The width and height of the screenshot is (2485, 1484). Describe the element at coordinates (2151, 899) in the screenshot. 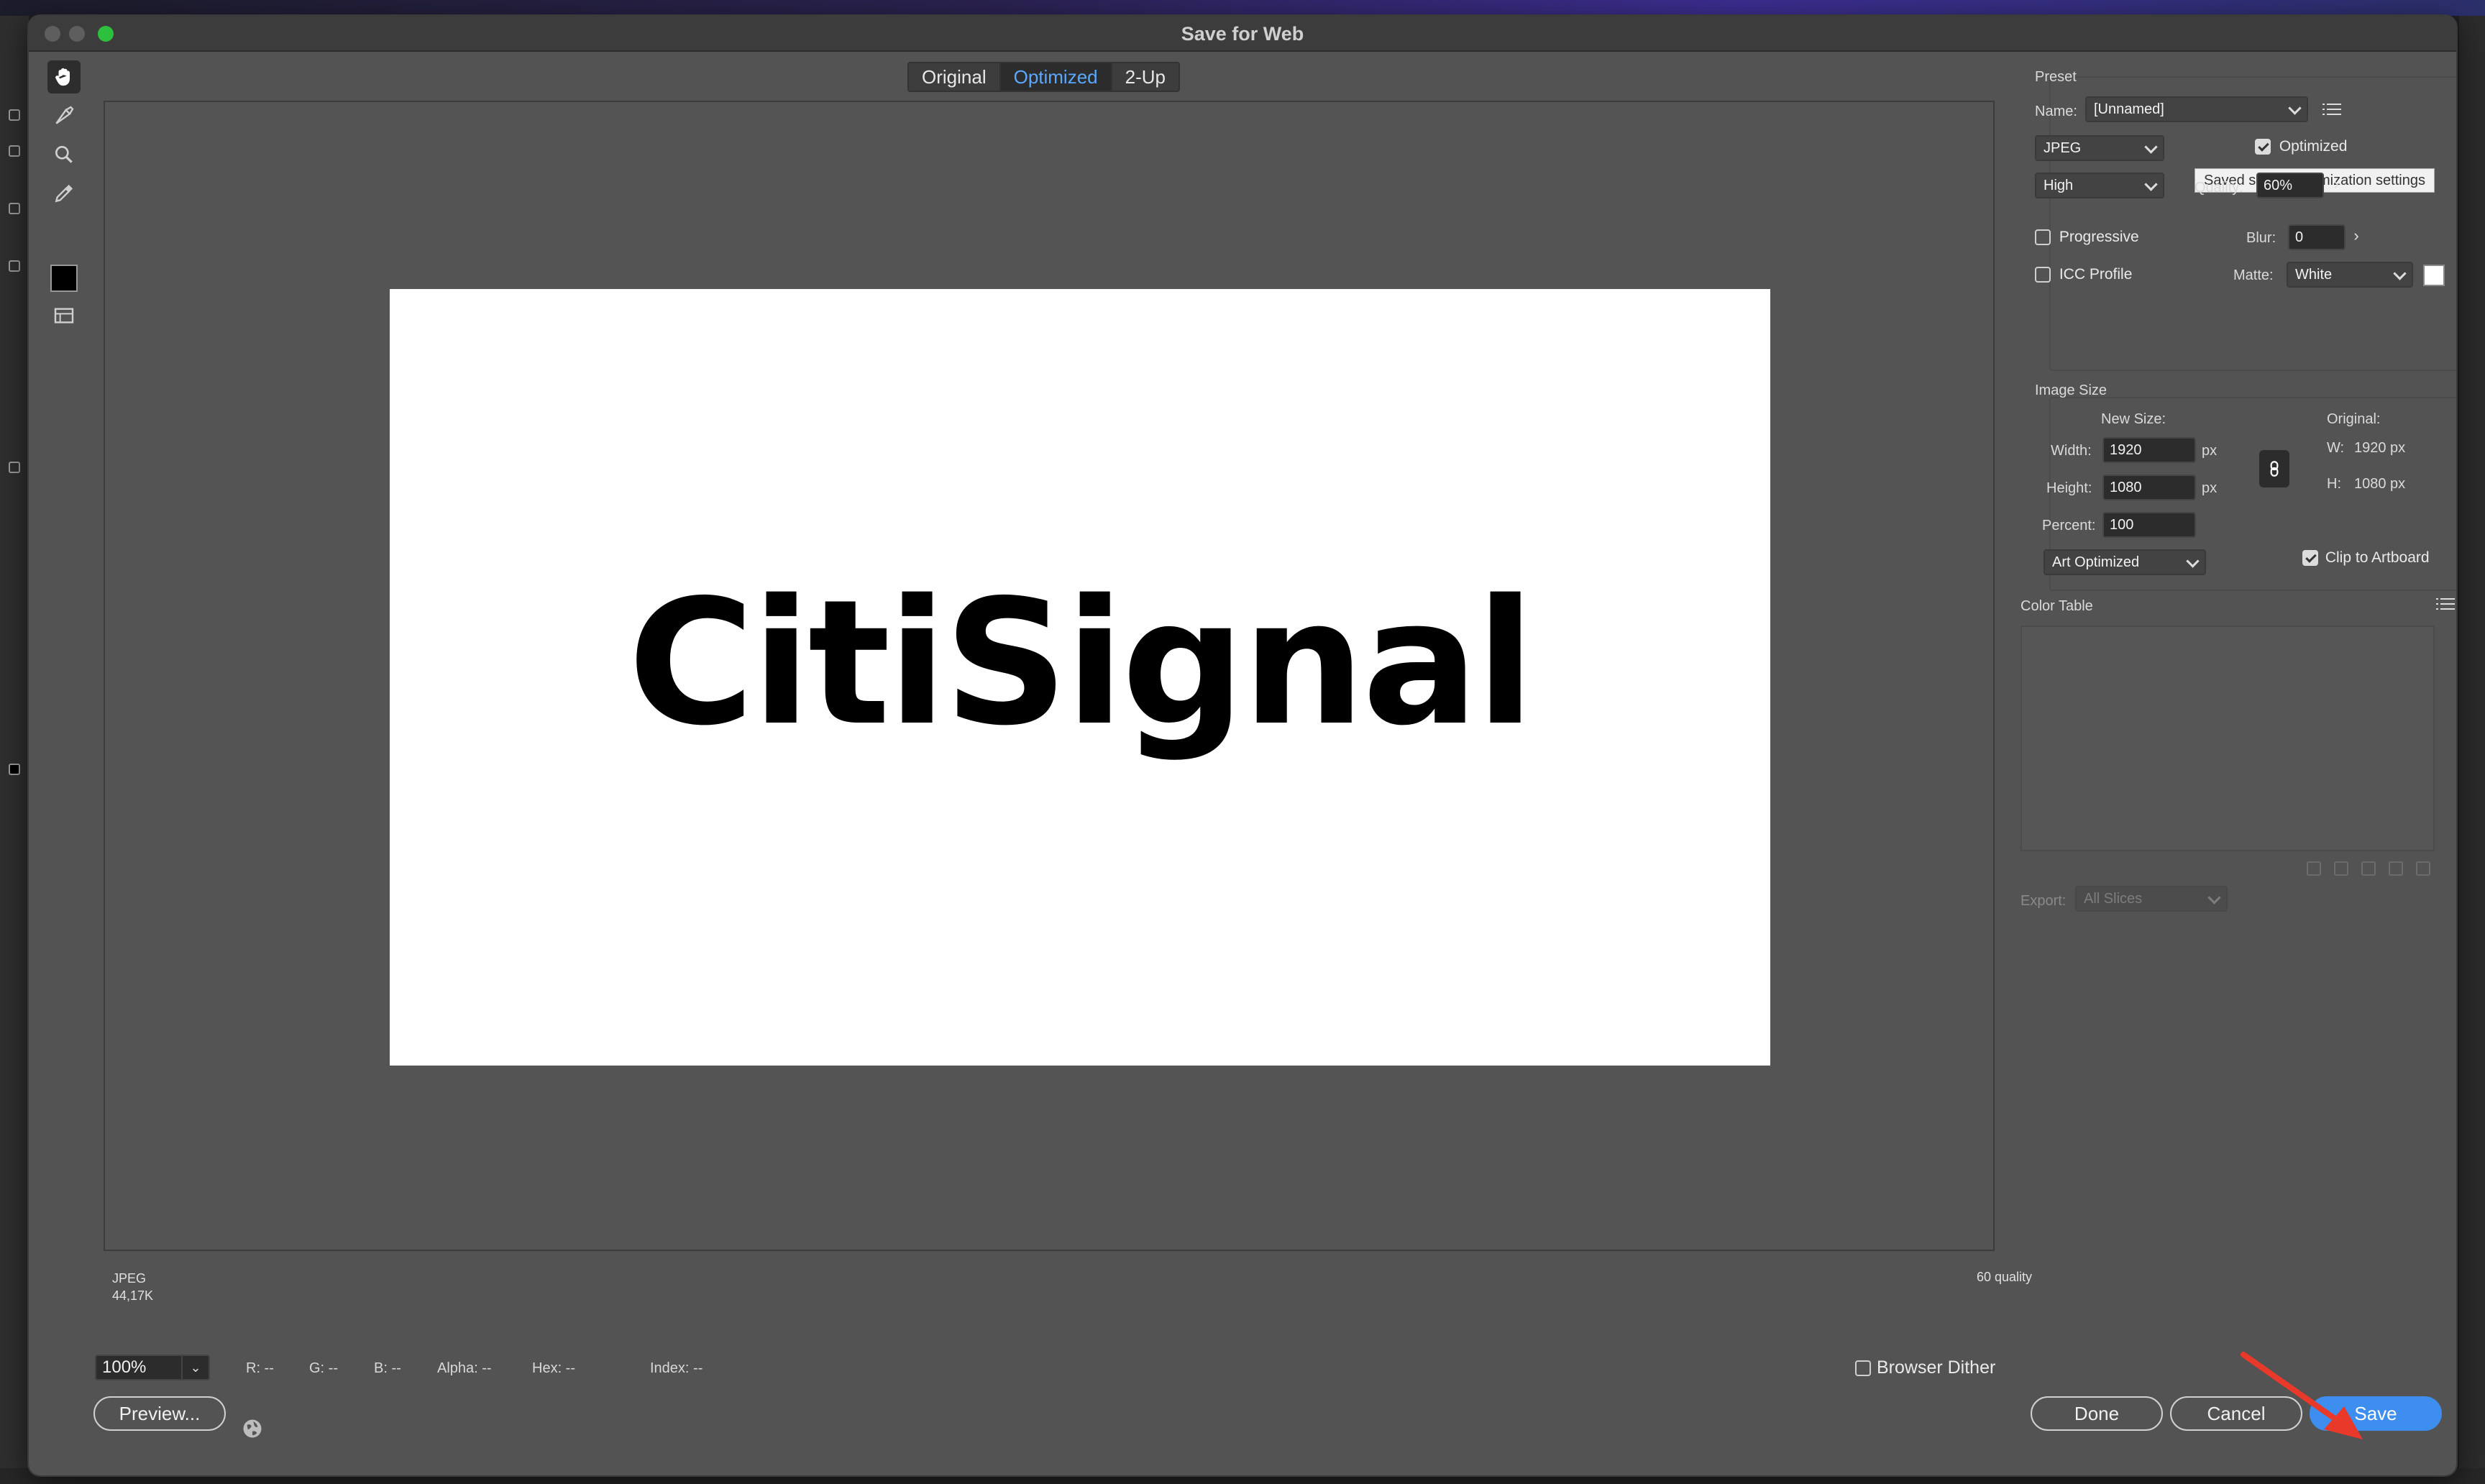

I see `export-select: All Slices` at that location.